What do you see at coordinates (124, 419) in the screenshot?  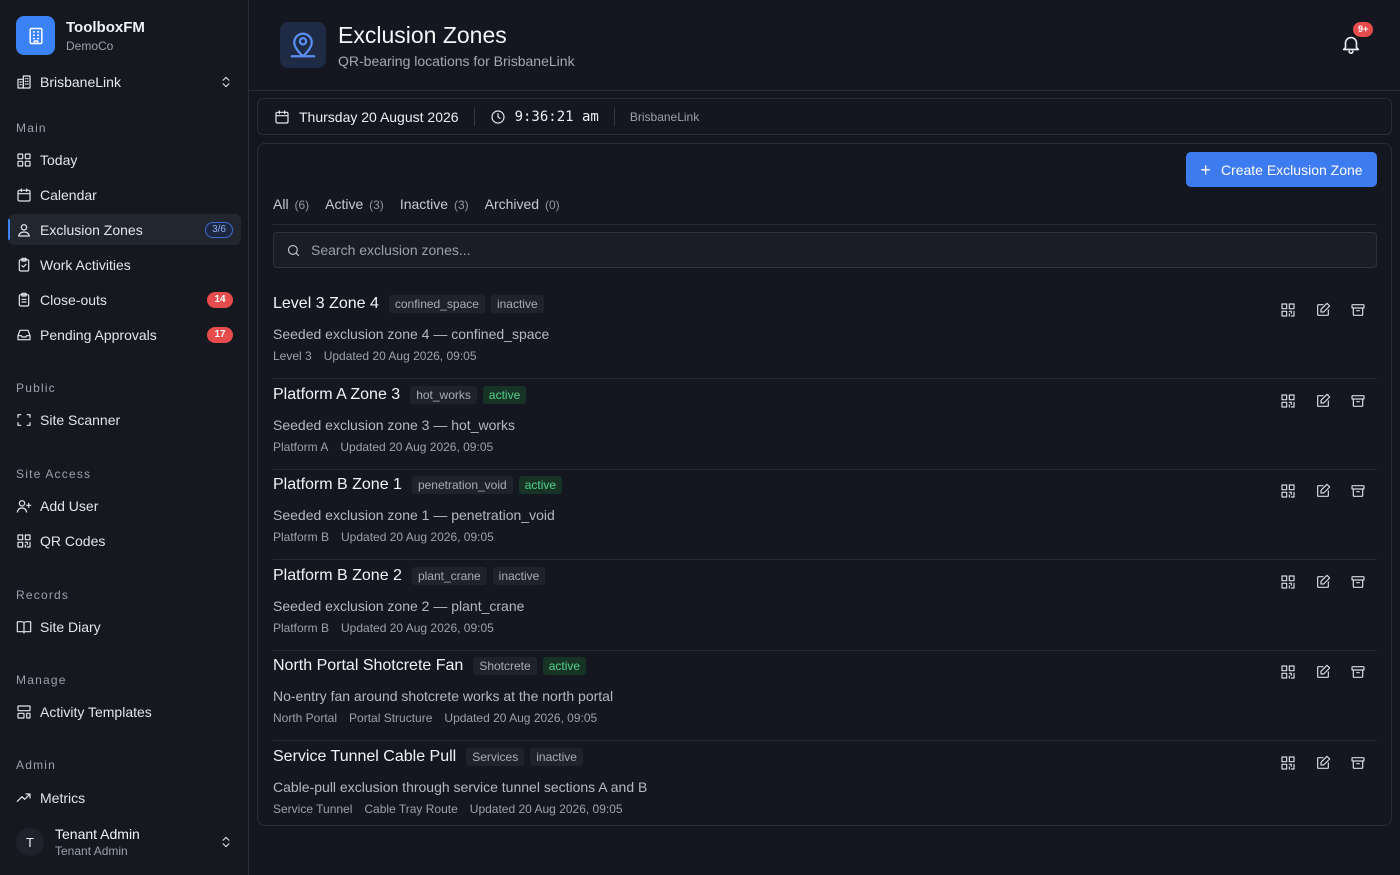 I see `sidebar-item-site-scanner: Site Scanner` at bounding box center [124, 419].